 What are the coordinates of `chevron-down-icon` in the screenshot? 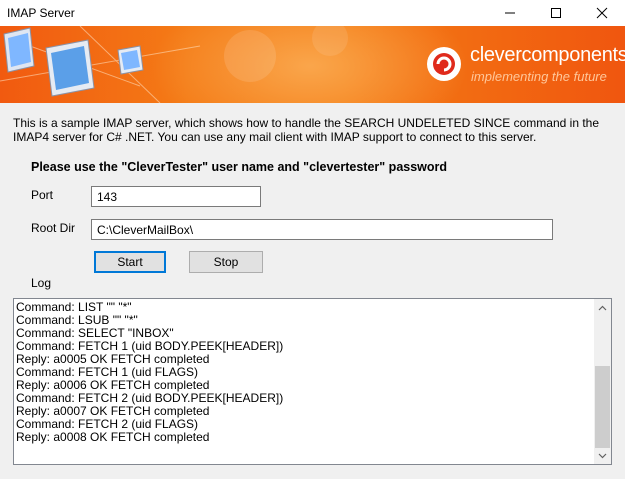 It's located at (602, 455).